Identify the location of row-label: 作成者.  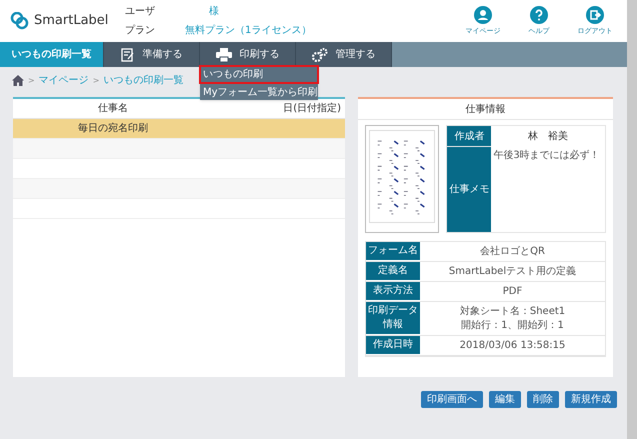
(469, 136).